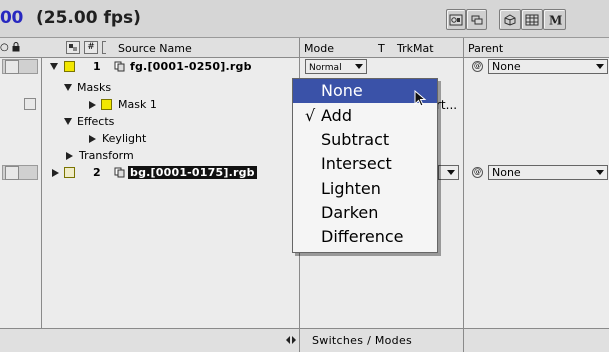  I want to click on mode-header: Mode, so click(319, 48).